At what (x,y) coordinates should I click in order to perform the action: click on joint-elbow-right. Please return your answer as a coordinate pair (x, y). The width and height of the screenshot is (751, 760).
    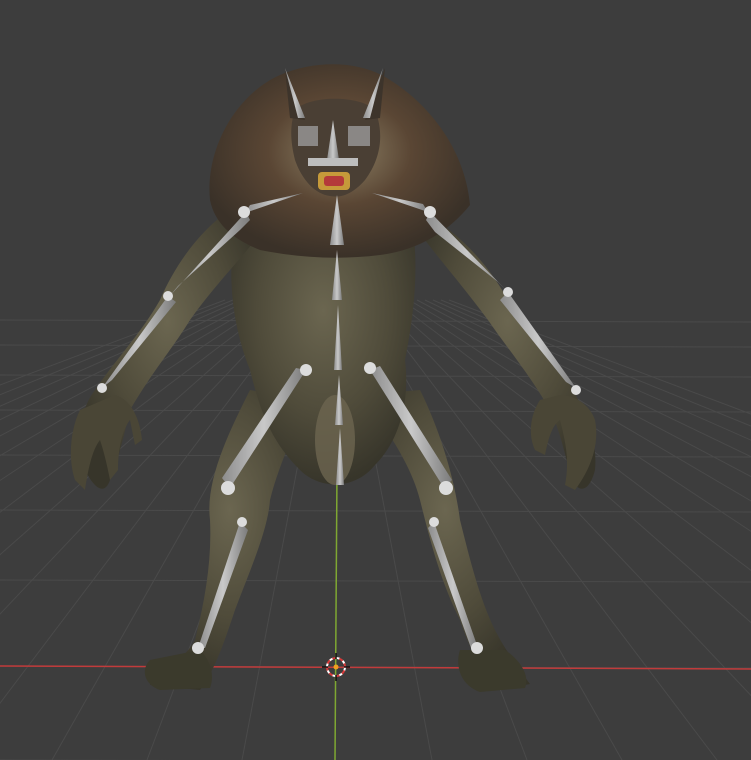
    Looking at the image, I should click on (508, 292).